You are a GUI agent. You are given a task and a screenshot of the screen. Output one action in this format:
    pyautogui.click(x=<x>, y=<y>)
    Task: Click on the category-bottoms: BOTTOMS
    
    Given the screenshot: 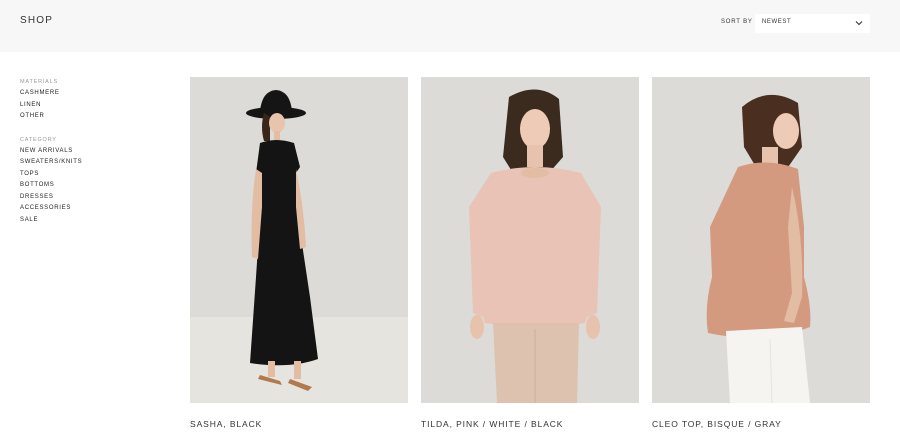 What is the action you would take?
    pyautogui.click(x=80, y=186)
    